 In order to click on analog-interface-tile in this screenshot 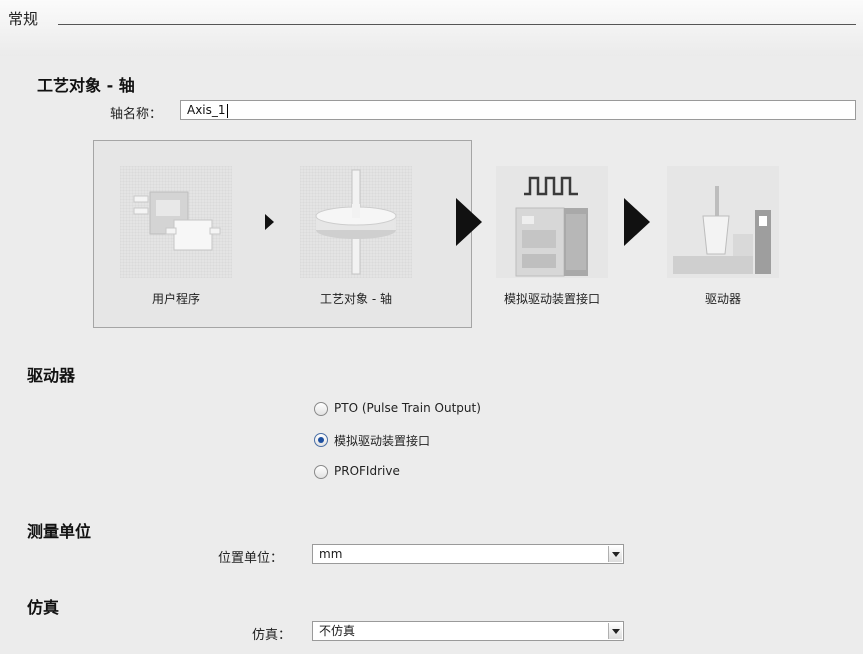, I will do `click(552, 222)`.